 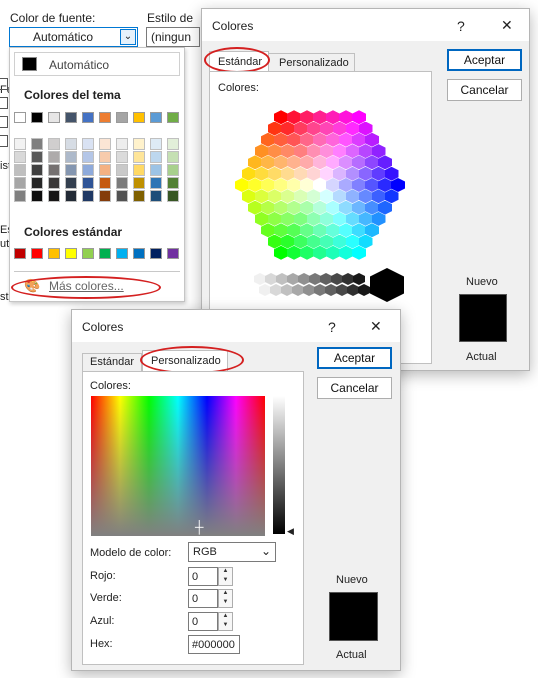 What do you see at coordinates (387, 285) in the screenshot?
I see `black-hex-cell-selected` at bounding box center [387, 285].